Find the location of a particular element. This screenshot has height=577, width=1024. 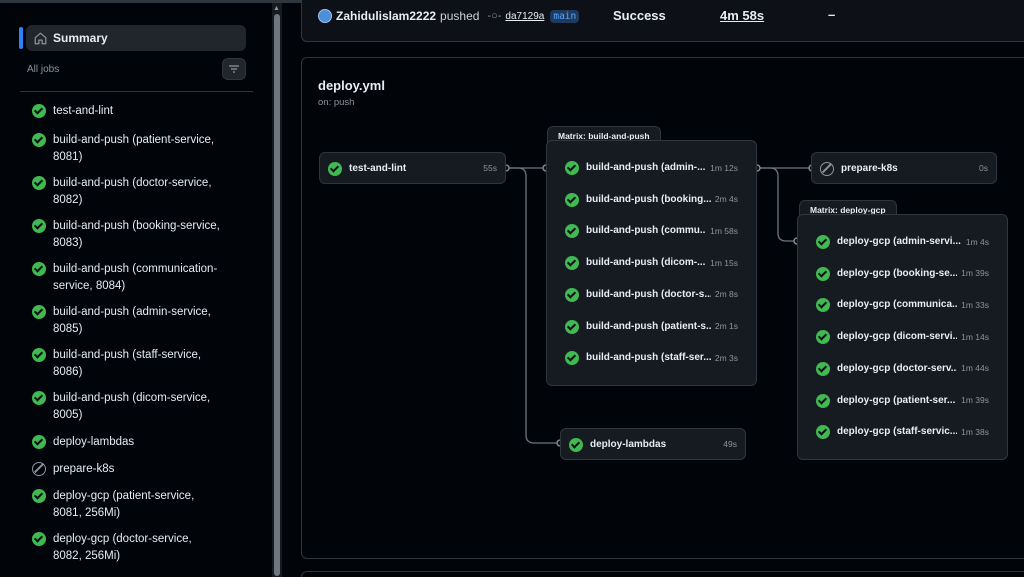

job-node-test-and-lint: test-and-lint 55s is located at coordinates (412, 168).